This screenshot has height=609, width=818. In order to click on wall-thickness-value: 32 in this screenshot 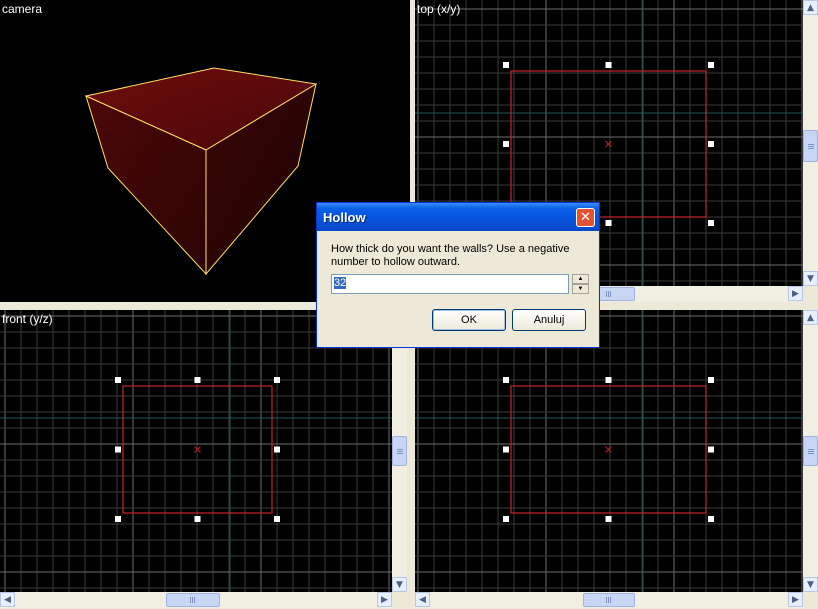, I will do `click(340, 283)`.